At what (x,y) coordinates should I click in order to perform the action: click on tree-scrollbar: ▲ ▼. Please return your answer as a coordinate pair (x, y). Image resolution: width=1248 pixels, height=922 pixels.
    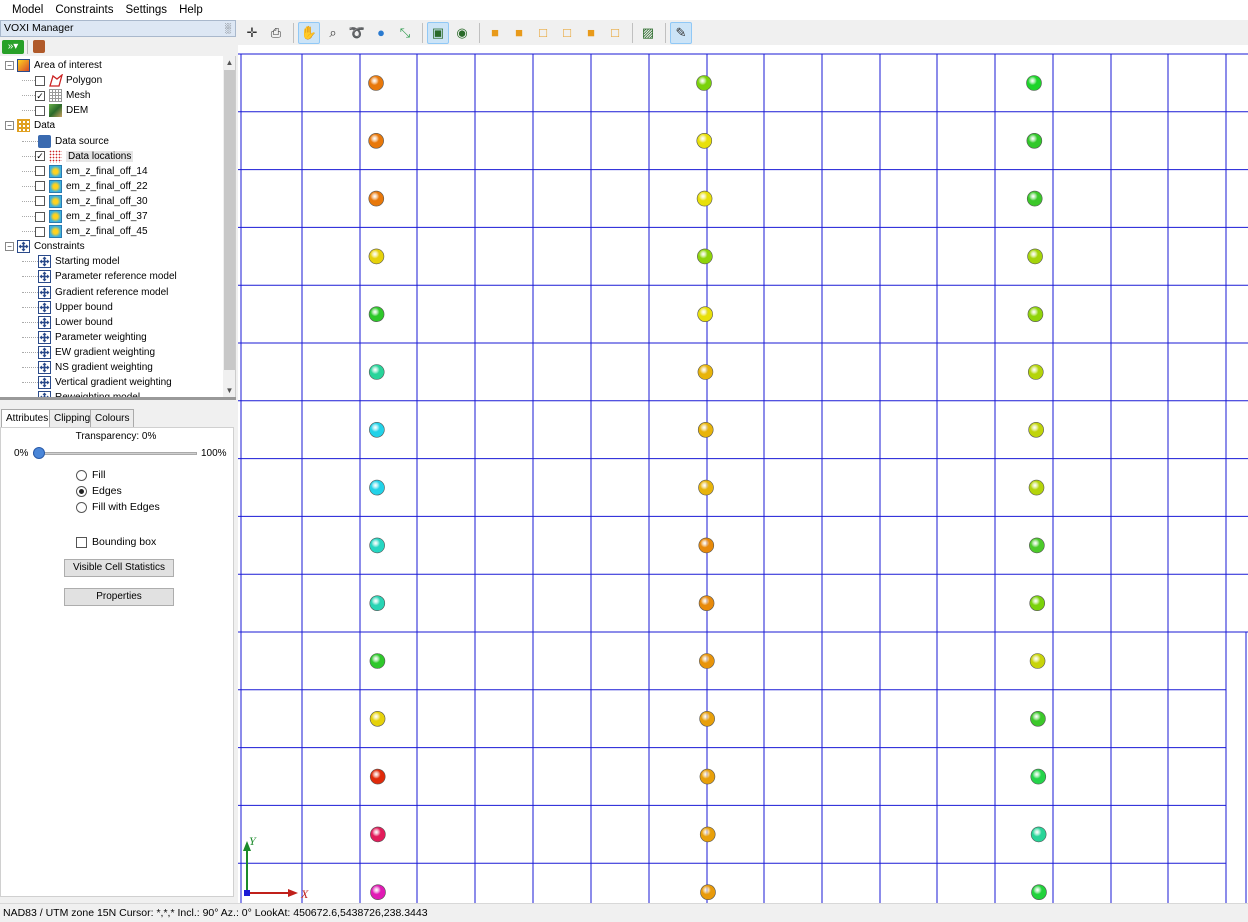
    Looking at the image, I should click on (229, 226).